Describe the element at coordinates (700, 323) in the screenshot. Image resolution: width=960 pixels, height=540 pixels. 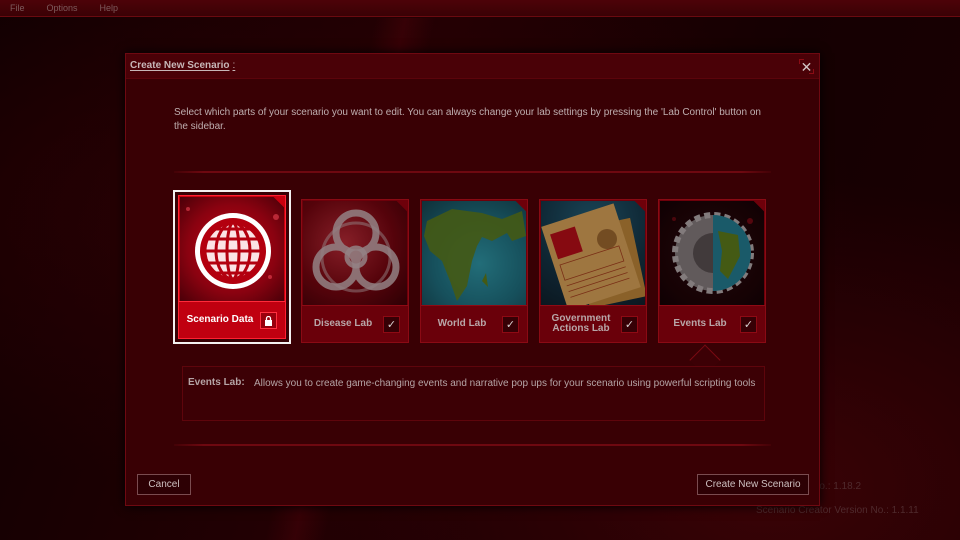
I see `card-label: Events Lab` at that location.